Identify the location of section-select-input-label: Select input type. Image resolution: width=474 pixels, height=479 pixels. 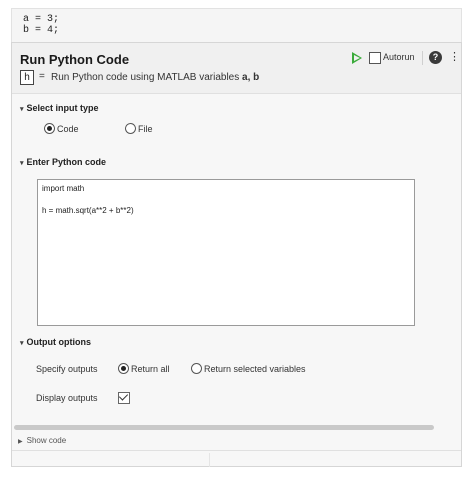
(62, 108).